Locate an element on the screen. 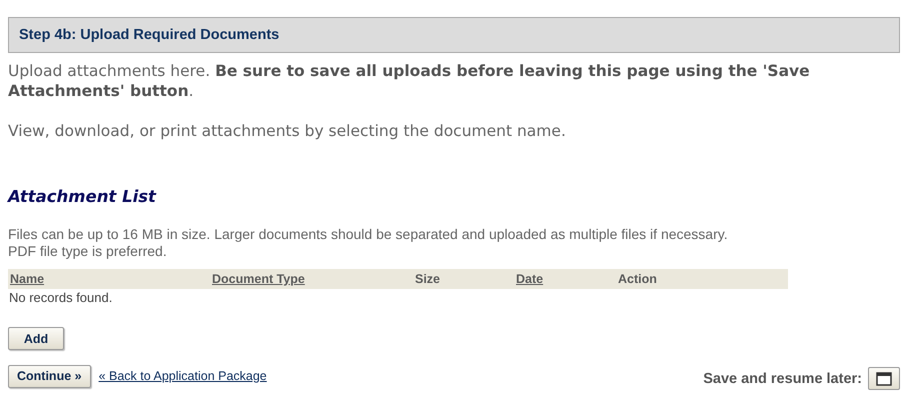 This screenshot has height=416, width=915. column-header: Action is located at coordinates (637, 279).